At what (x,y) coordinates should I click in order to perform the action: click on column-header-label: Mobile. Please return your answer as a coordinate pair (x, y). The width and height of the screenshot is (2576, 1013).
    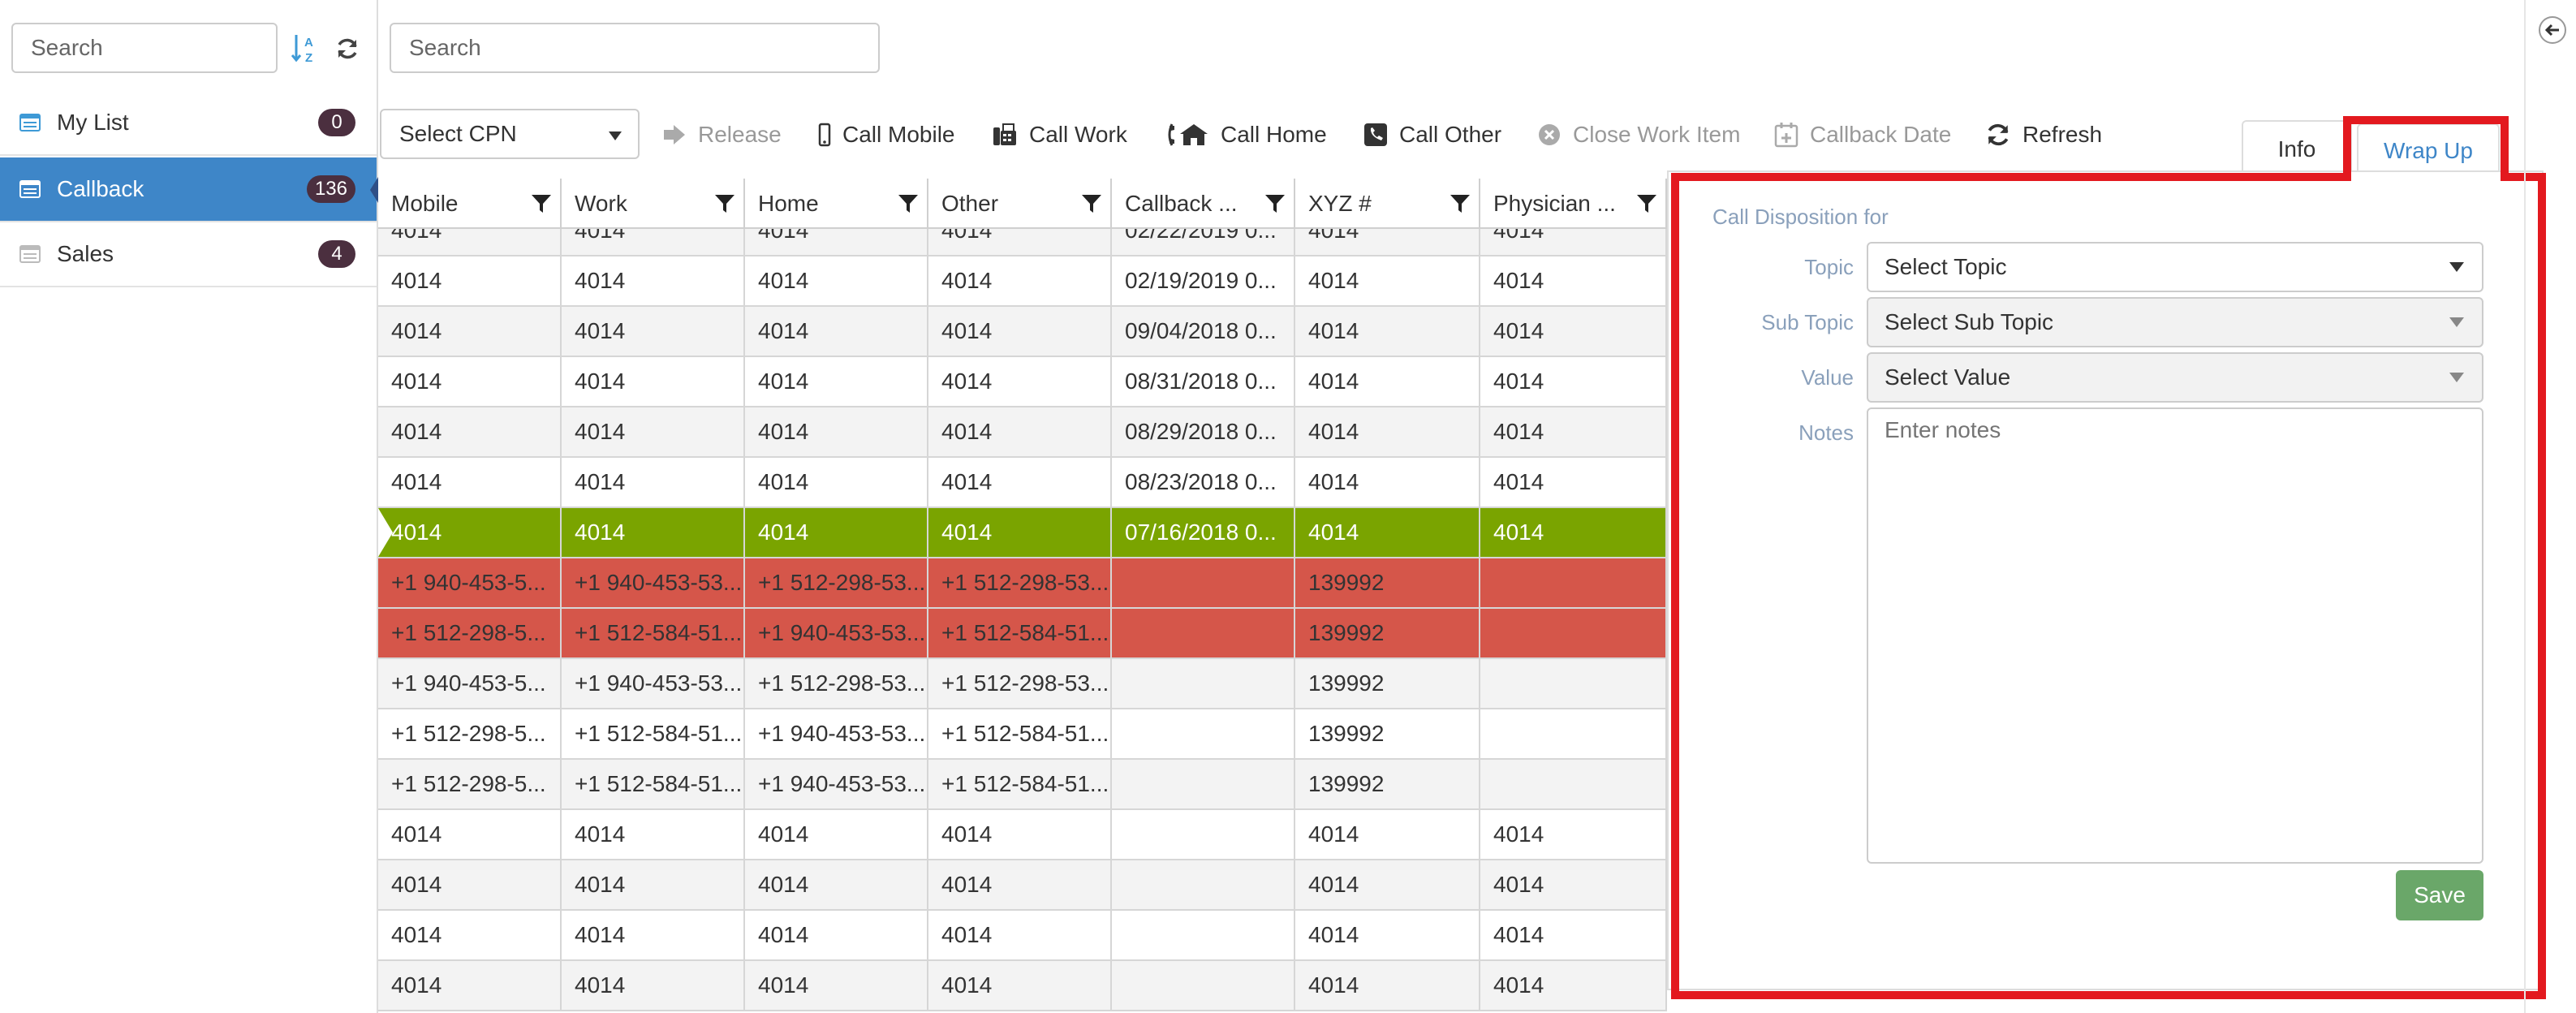
    Looking at the image, I should click on (425, 203).